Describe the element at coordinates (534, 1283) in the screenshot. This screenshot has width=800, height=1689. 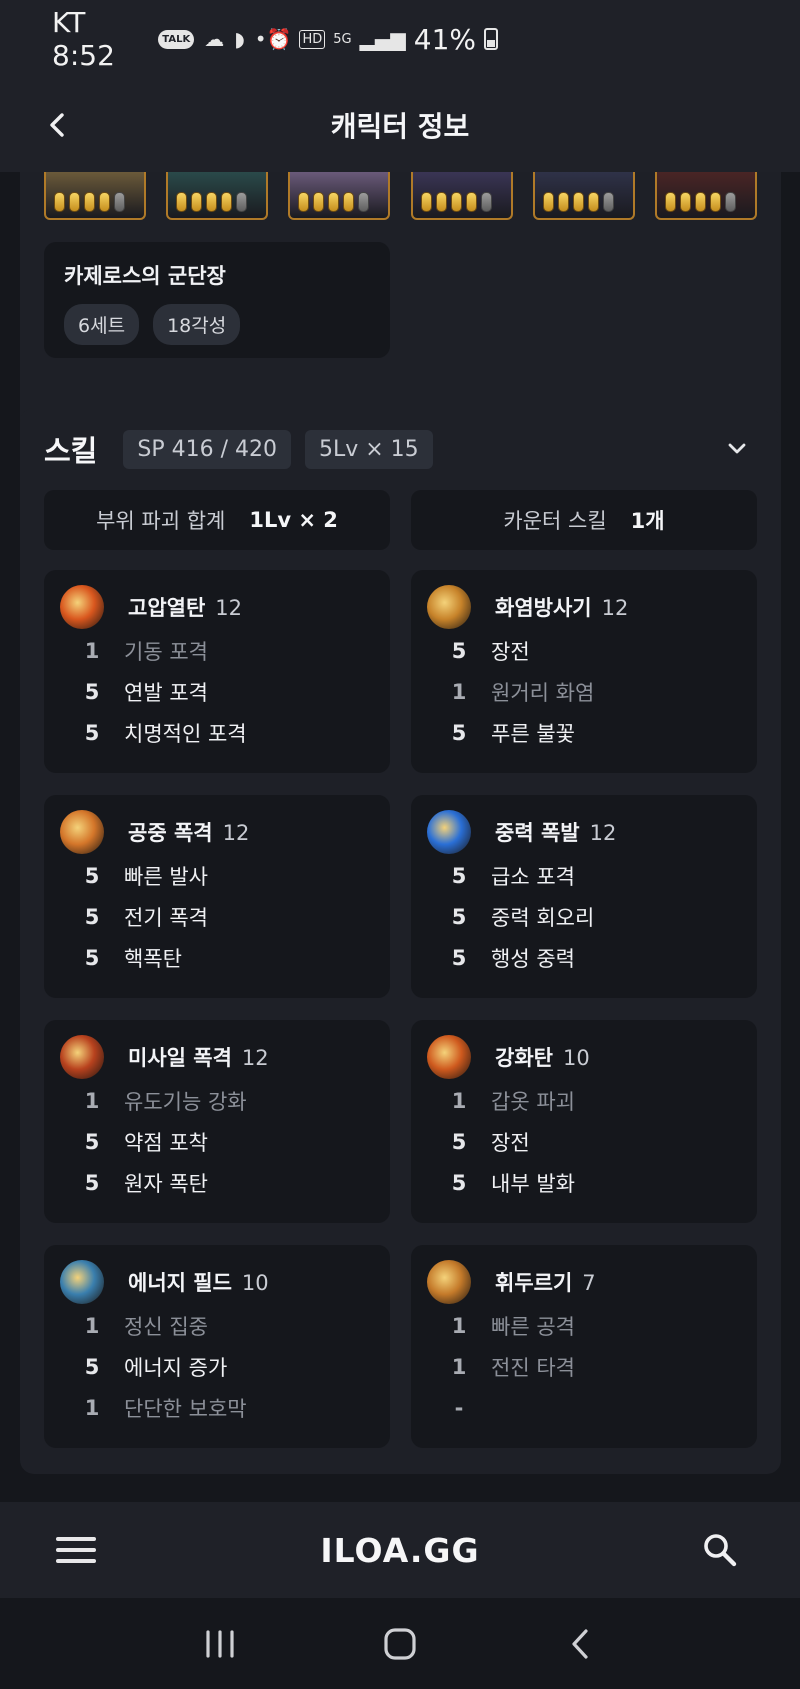
I see `skill-name: 휘두르기` at that location.